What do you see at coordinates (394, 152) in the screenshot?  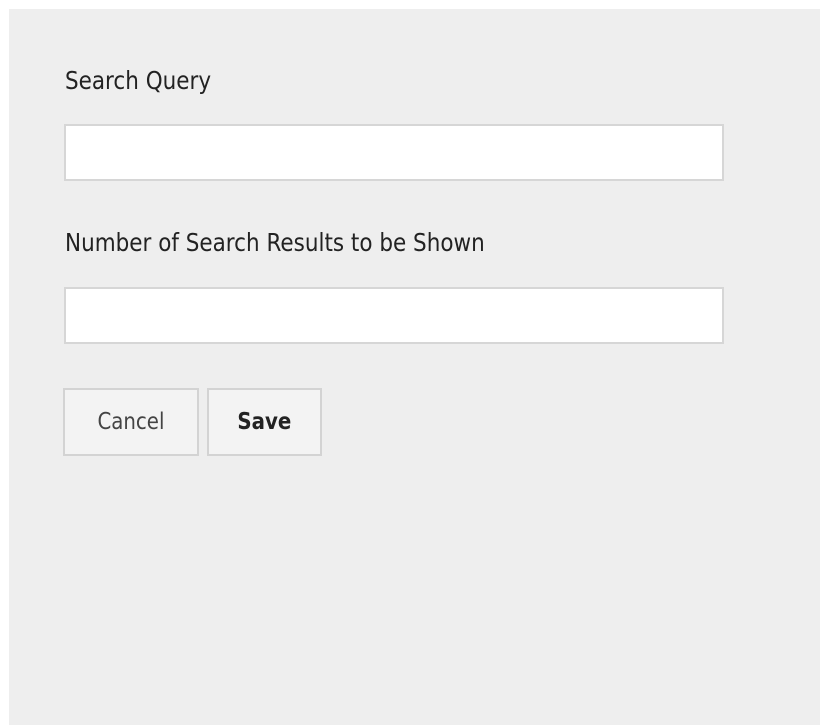 I see `search-query-input` at bounding box center [394, 152].